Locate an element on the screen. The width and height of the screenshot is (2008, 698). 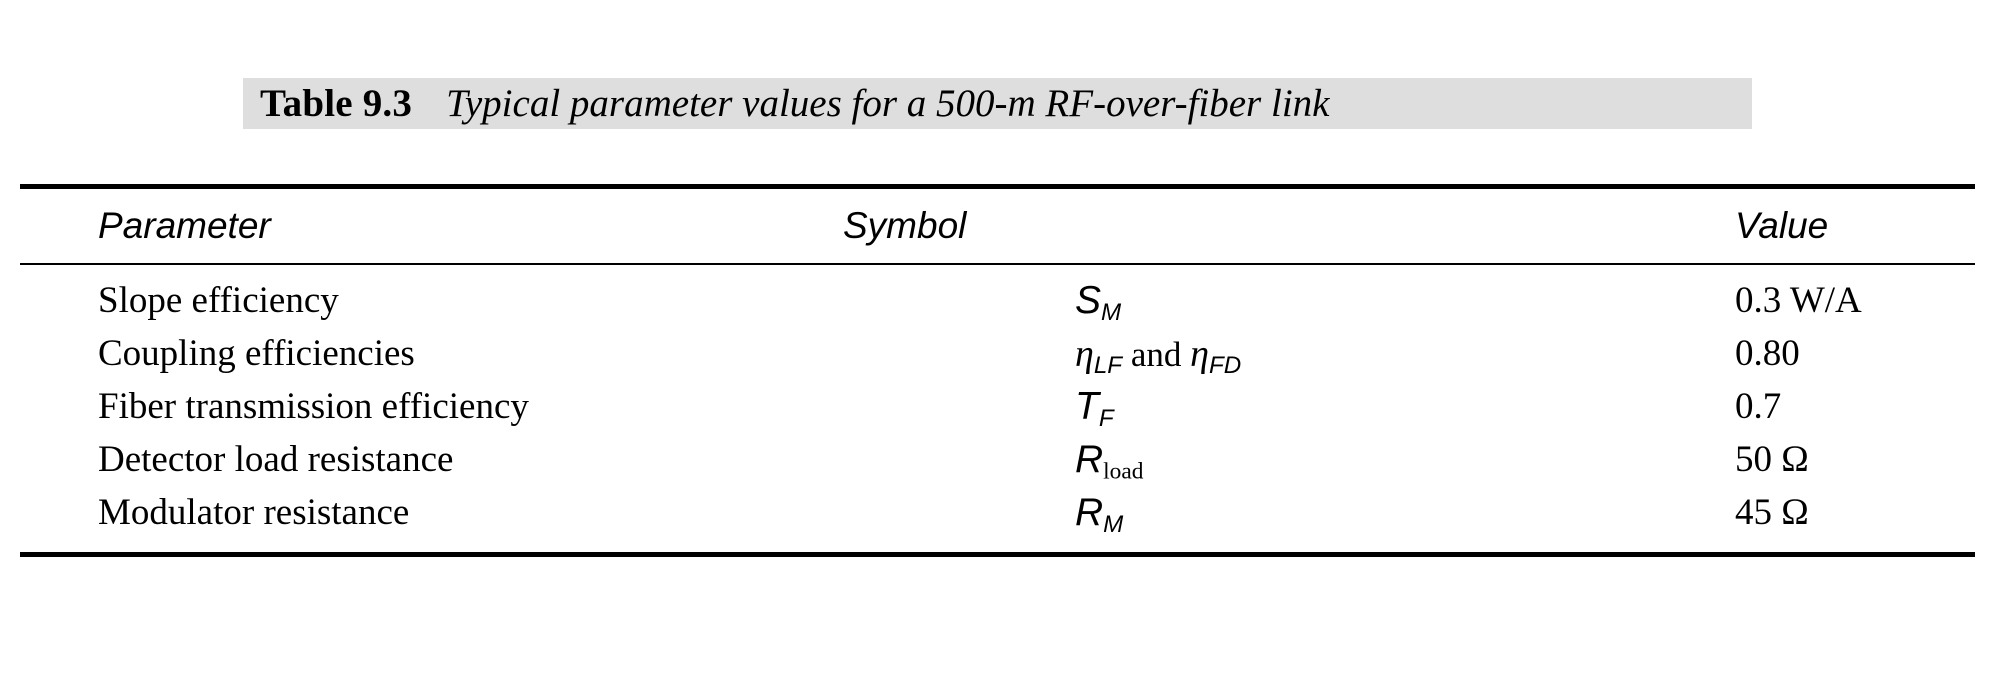
cell-symbol: RM is located at coordinates (1099, 512).